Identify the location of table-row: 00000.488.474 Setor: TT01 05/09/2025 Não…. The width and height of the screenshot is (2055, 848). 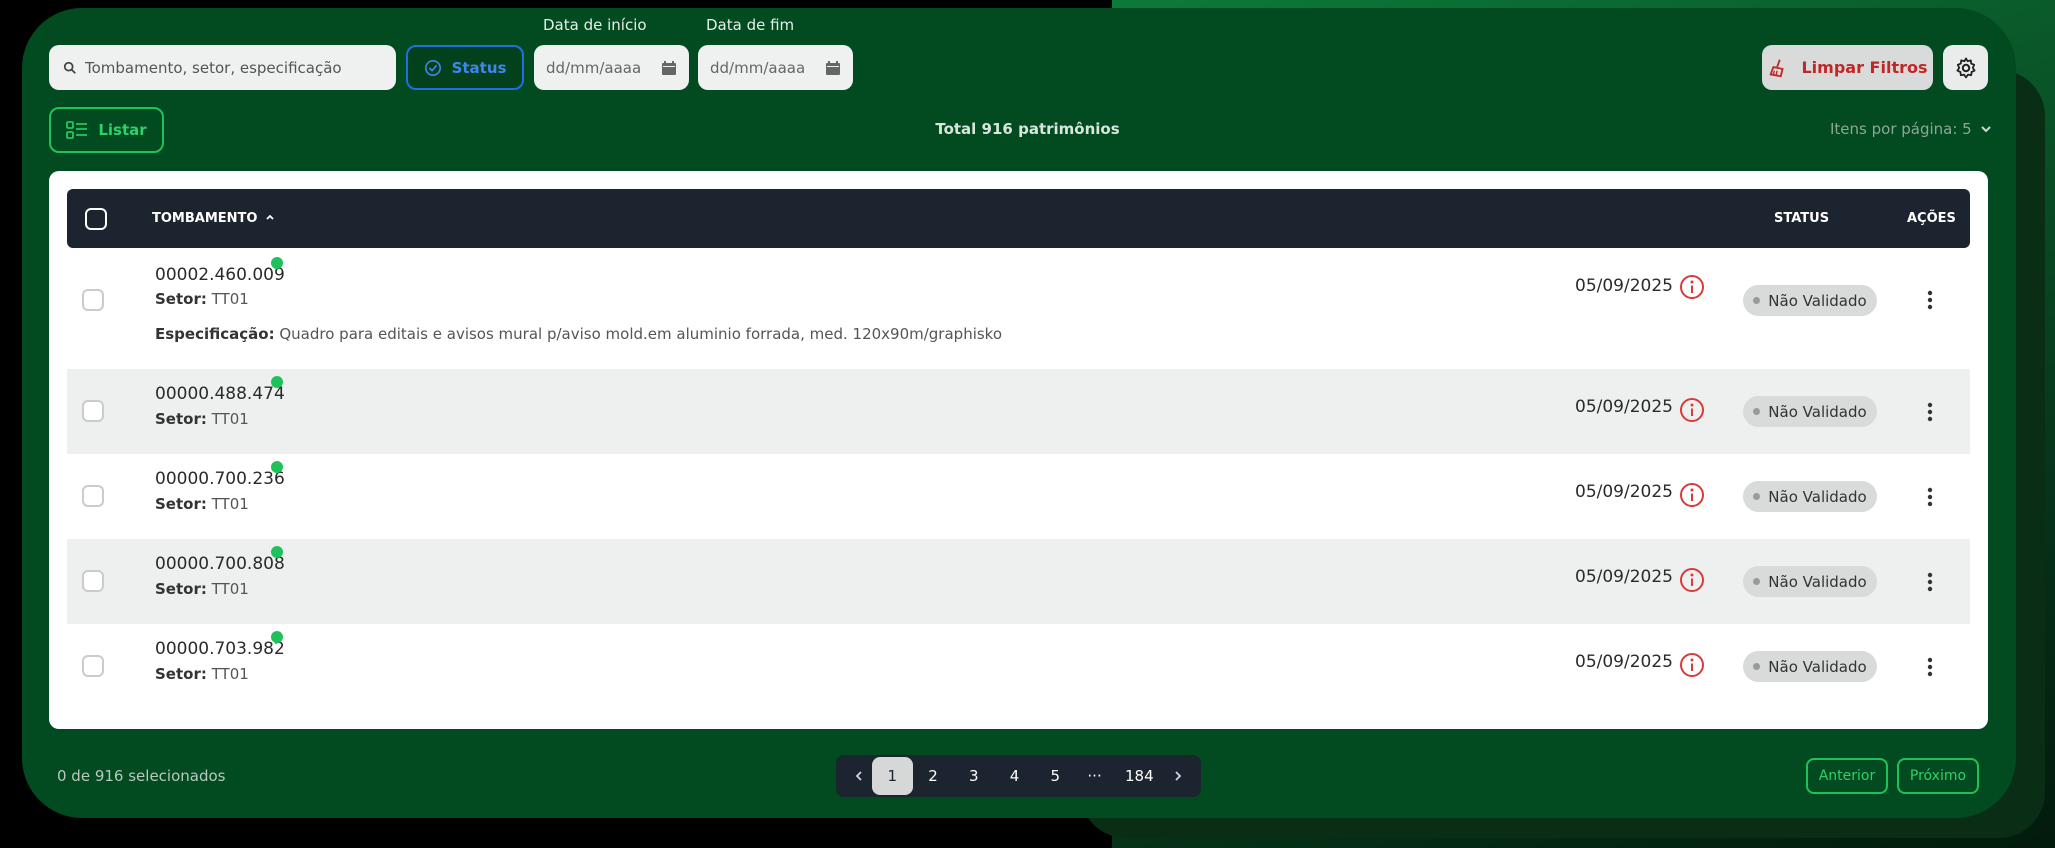
(1018, 411).